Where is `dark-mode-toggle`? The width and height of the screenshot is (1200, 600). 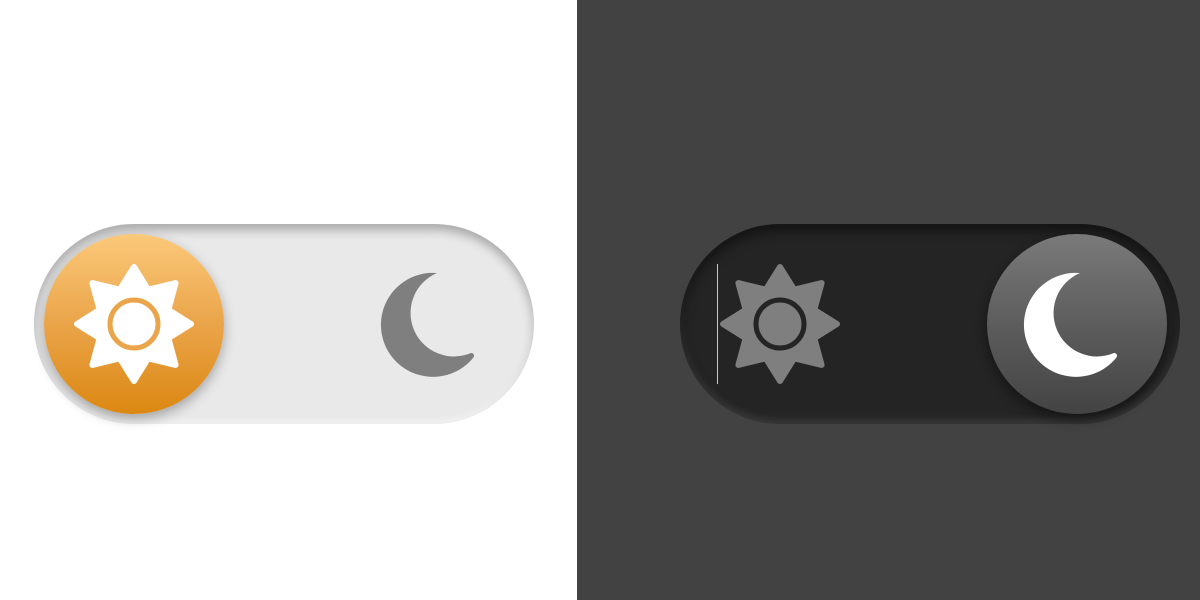
dark-mode-toggle is located at coordinates (930, 324).